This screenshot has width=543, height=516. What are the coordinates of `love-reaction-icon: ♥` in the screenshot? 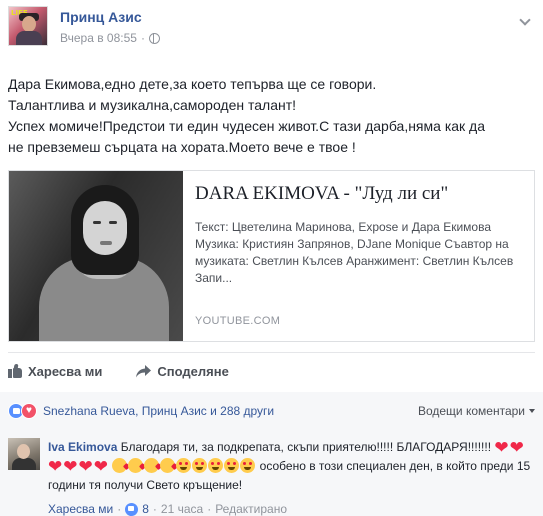 It's located at (29, 411).